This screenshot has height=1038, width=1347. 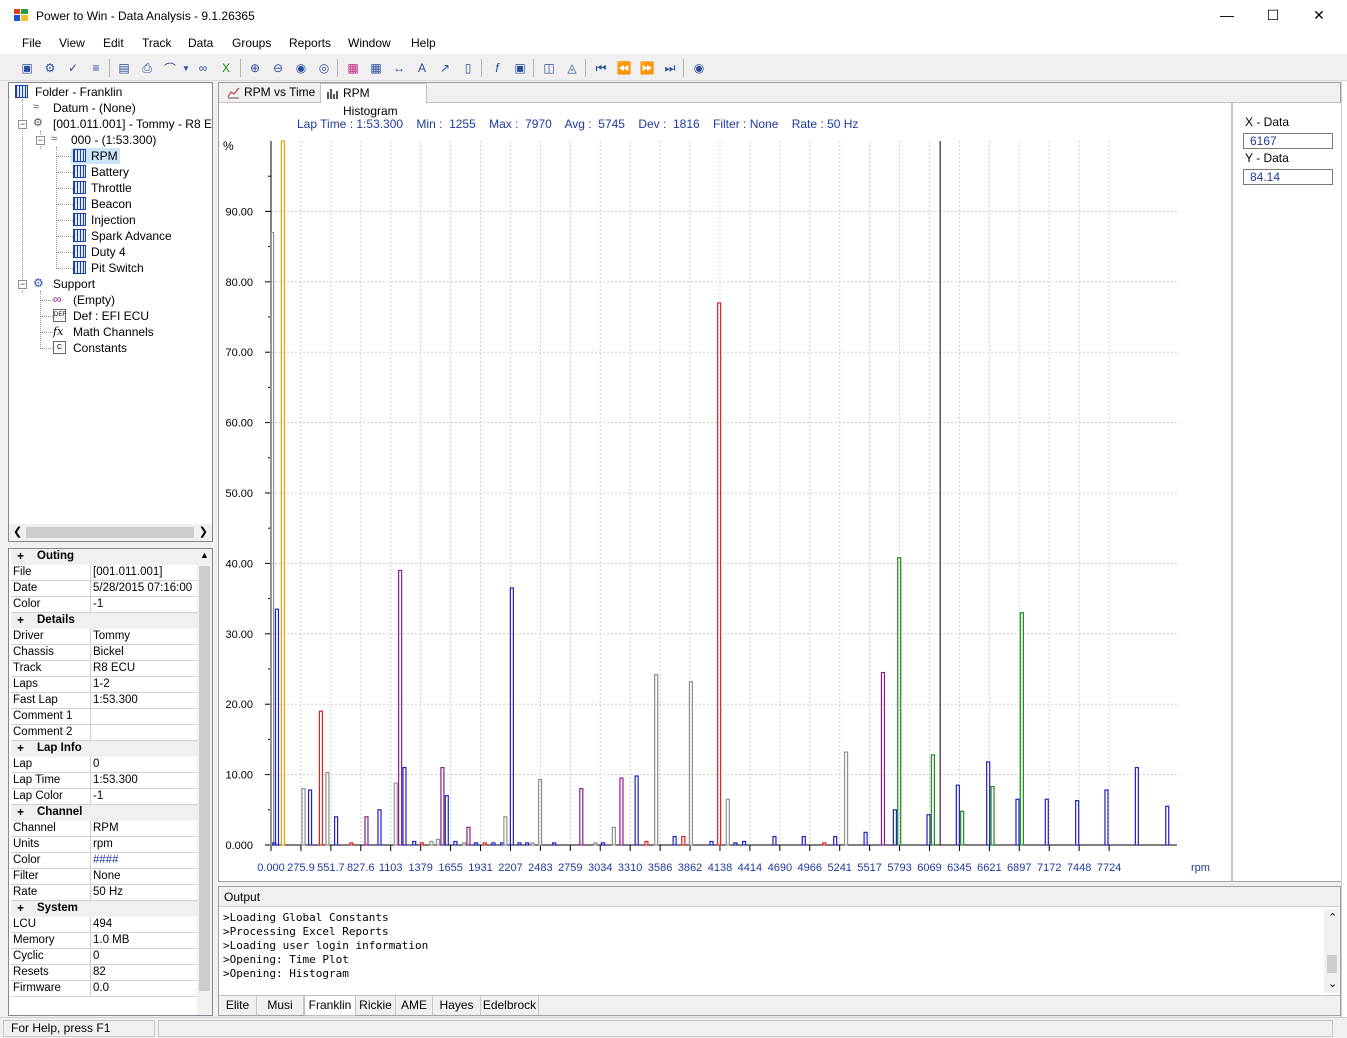 I want to click on property-row: Filter None, so click(x=104, y=877).